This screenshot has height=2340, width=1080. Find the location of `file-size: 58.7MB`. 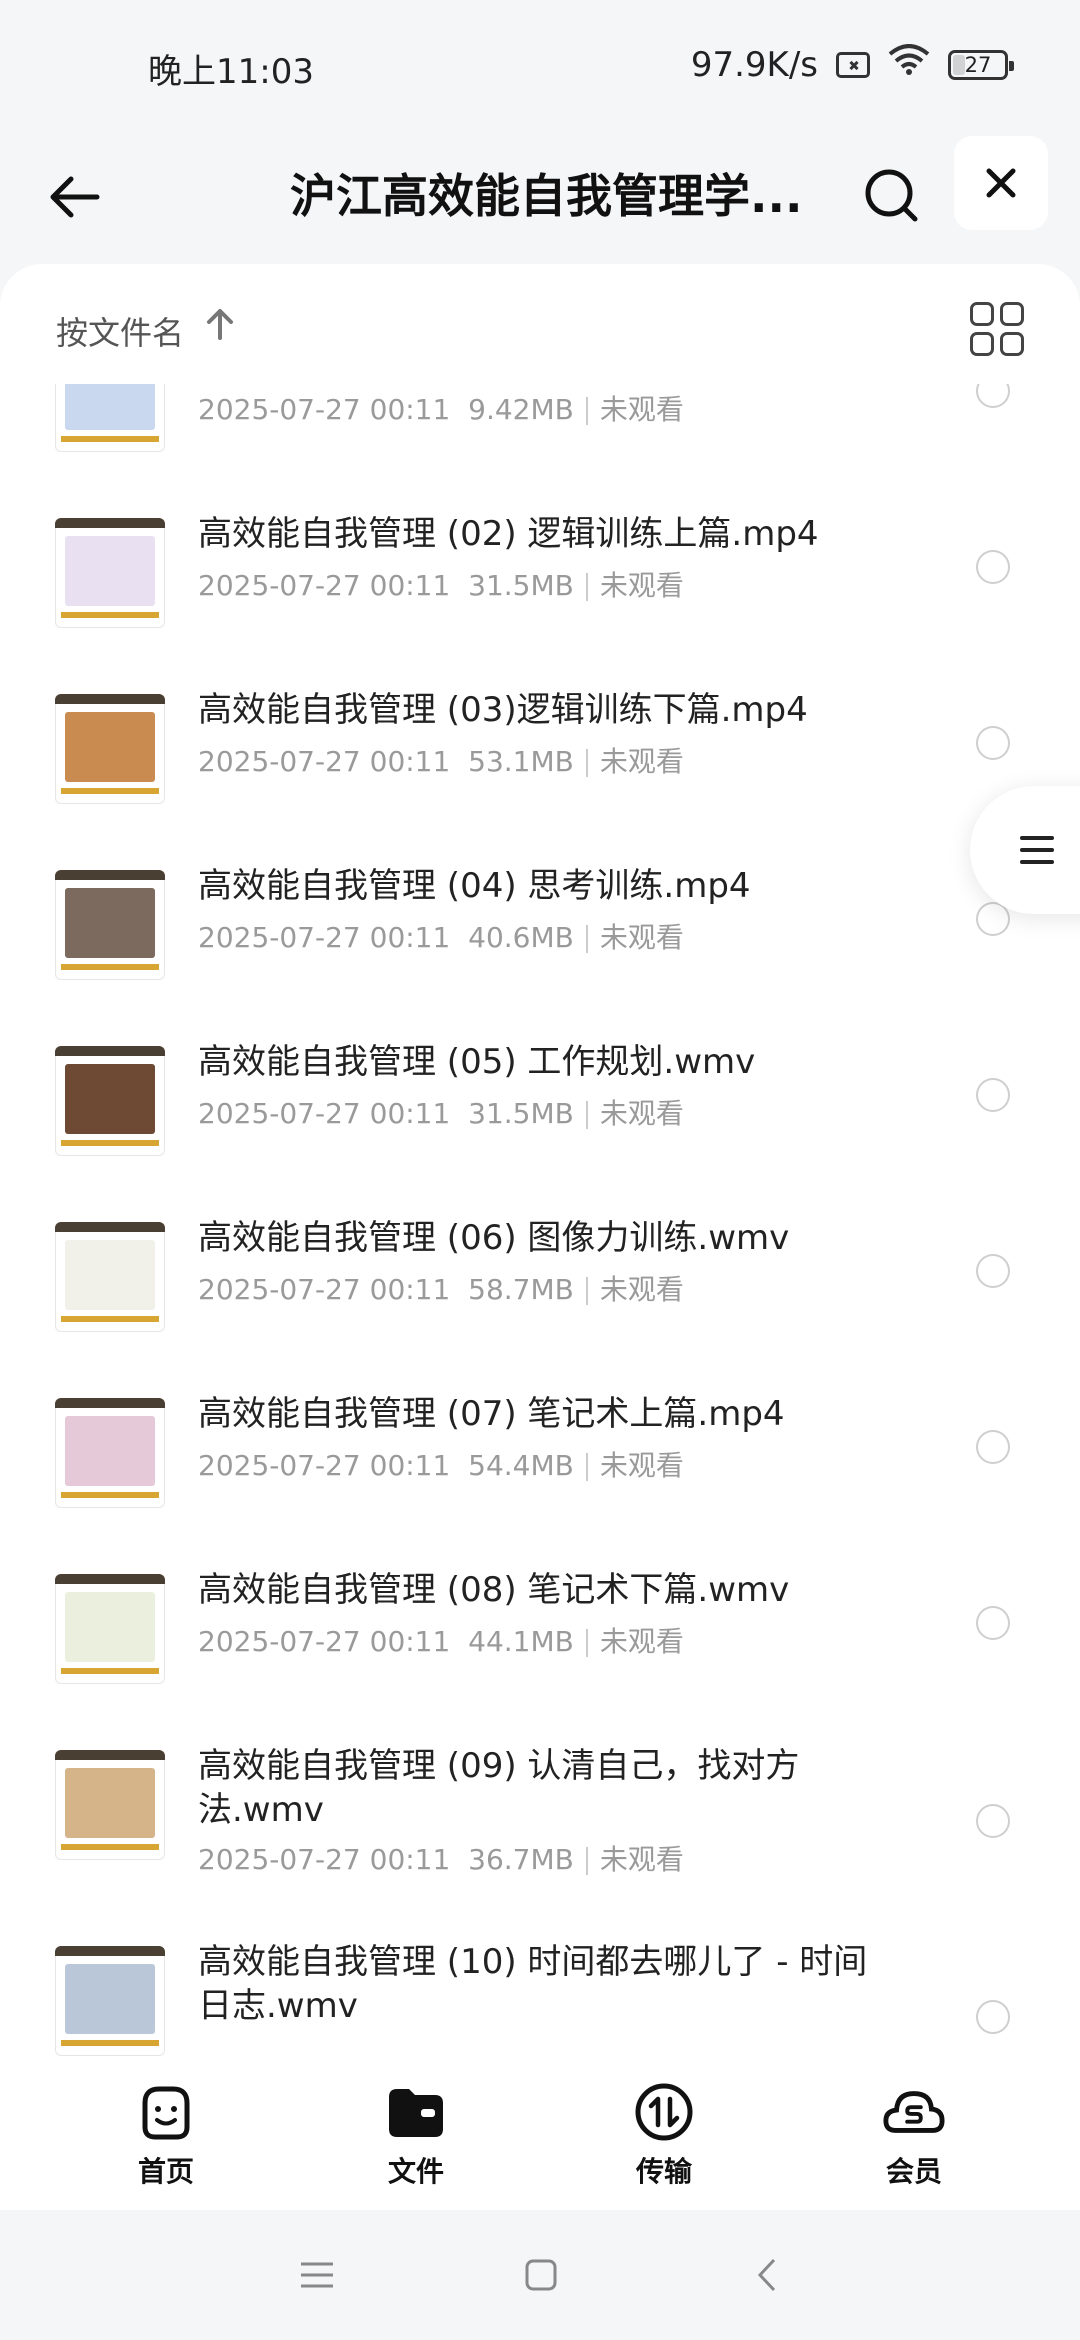

file-size: 58.7MB is located at coordinates (521, 1289).